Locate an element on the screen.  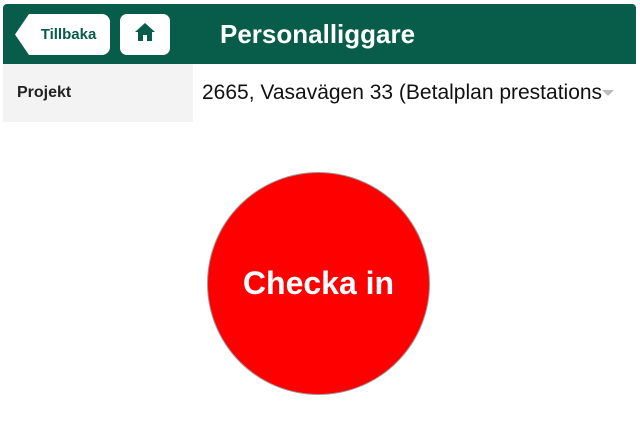
home-icon is located at coordinates (145, 34).